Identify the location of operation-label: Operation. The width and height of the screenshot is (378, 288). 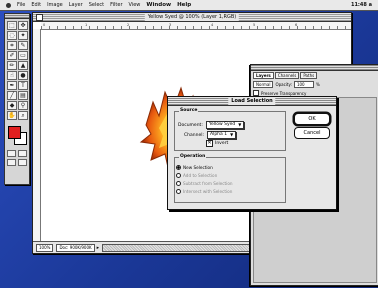
(193, 156).